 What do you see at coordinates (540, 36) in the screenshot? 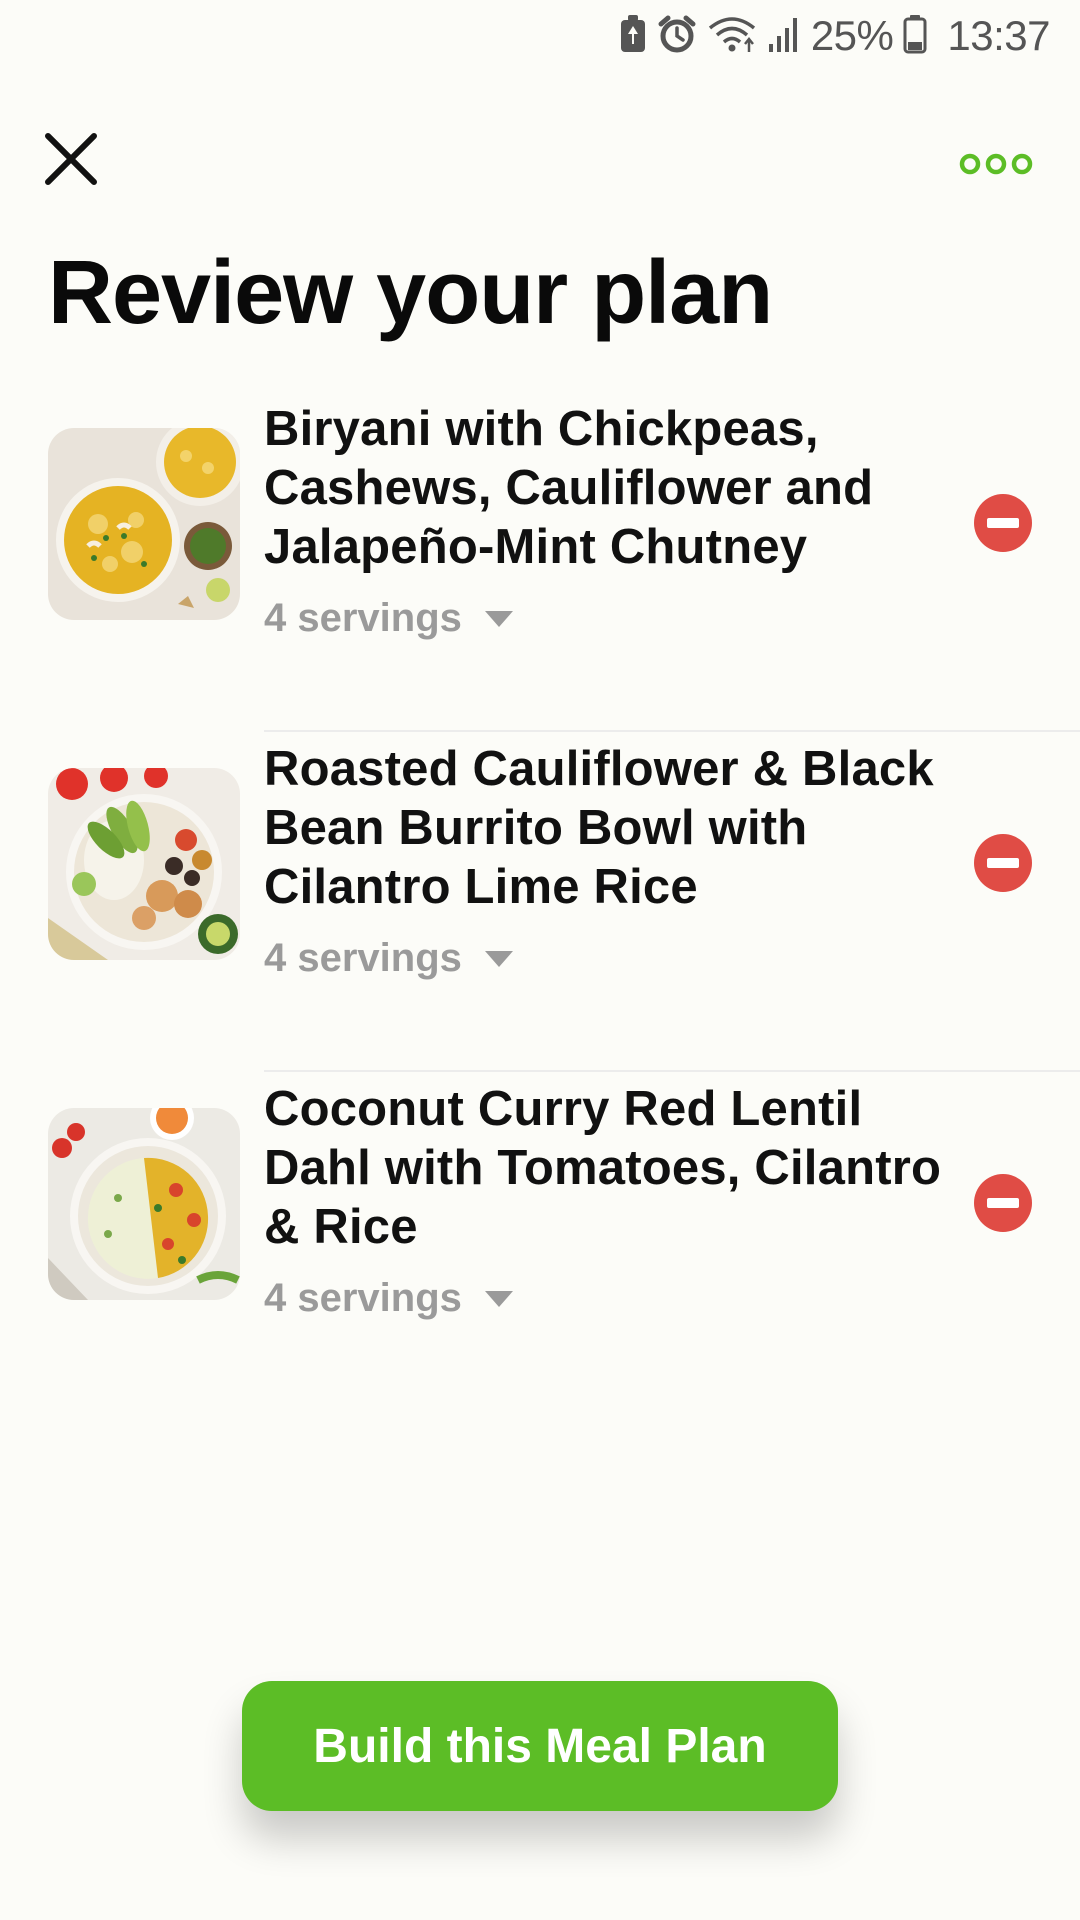
I see `status-bar: 25% 13:37` at bounding box center [540, 36].